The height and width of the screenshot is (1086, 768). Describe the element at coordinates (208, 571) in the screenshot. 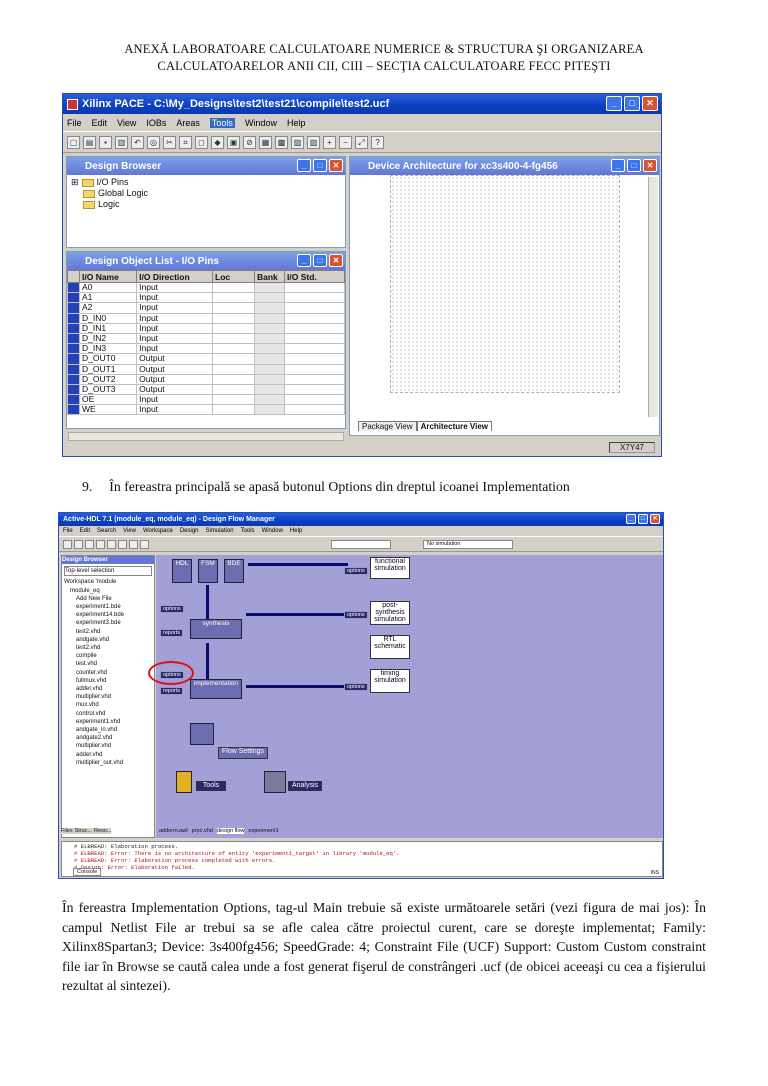

I see `fsm-node: FSM` at that location.